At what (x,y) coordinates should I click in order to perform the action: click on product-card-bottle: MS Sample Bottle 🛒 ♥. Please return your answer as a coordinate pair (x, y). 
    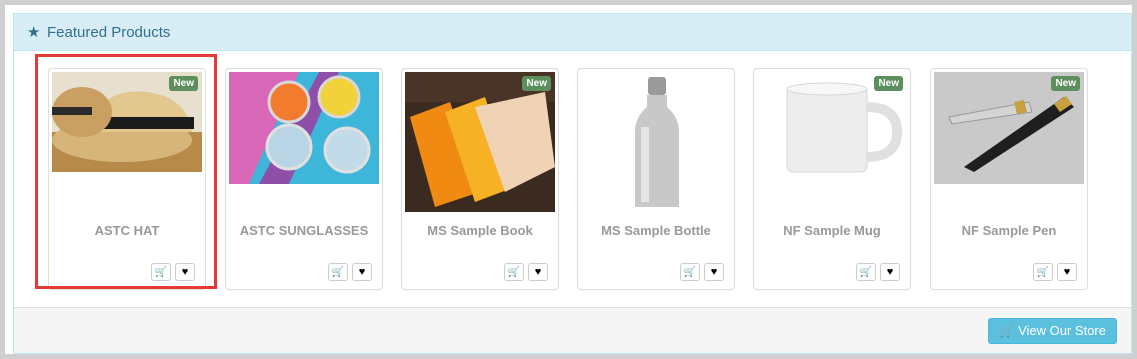
    Looking at the image, I should click on (656, 179).